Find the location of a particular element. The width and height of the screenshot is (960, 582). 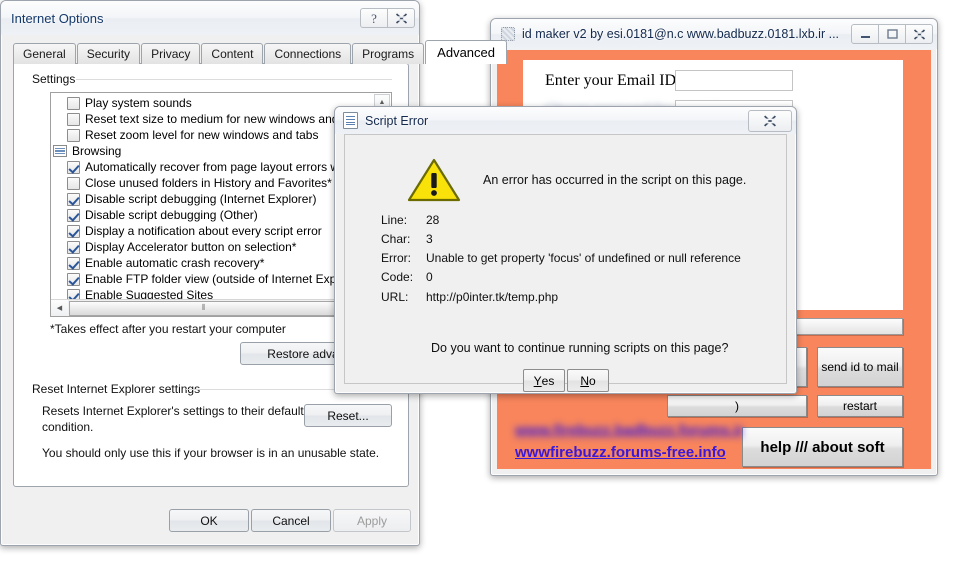

maximize-button is located at coordinates (892, 34).